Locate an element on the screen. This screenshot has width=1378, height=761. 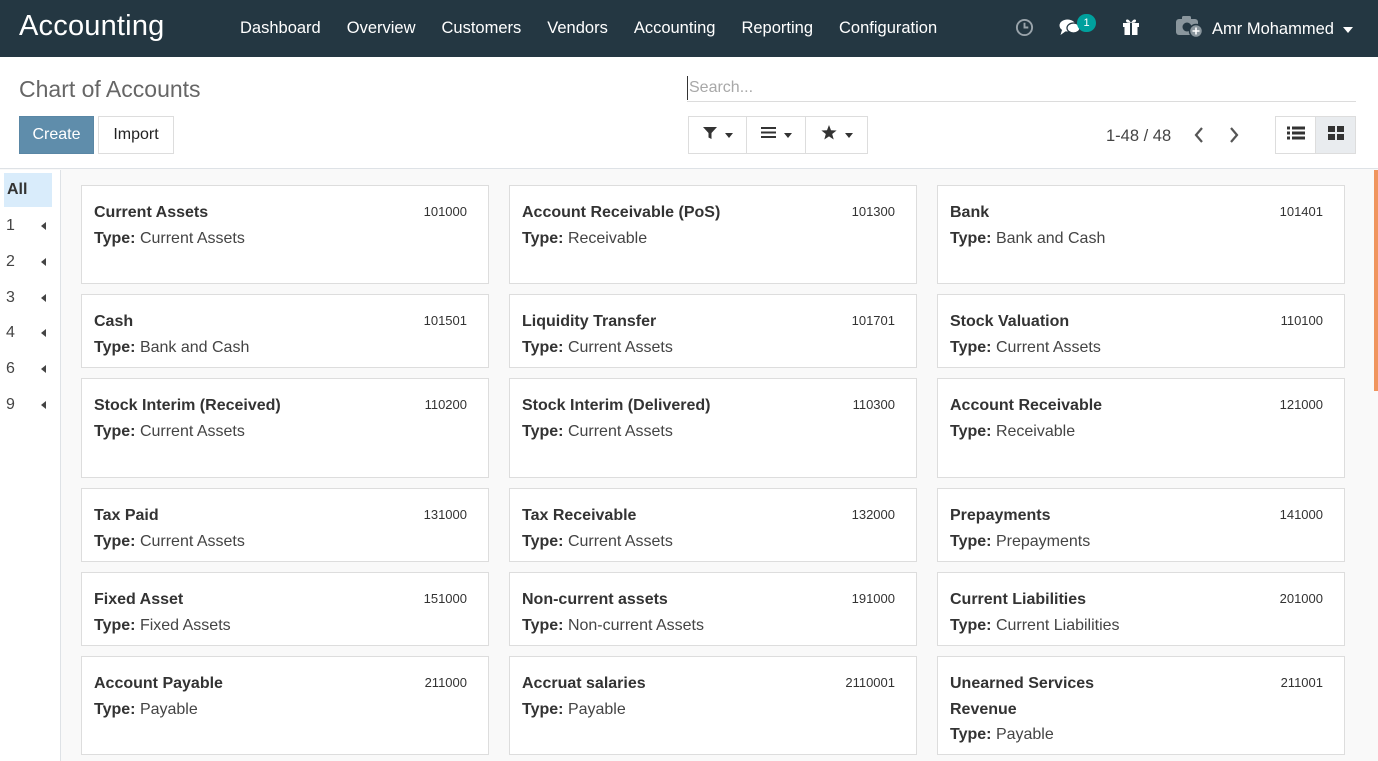
camera-avatar-icon is located at coordinates (1189, 29).